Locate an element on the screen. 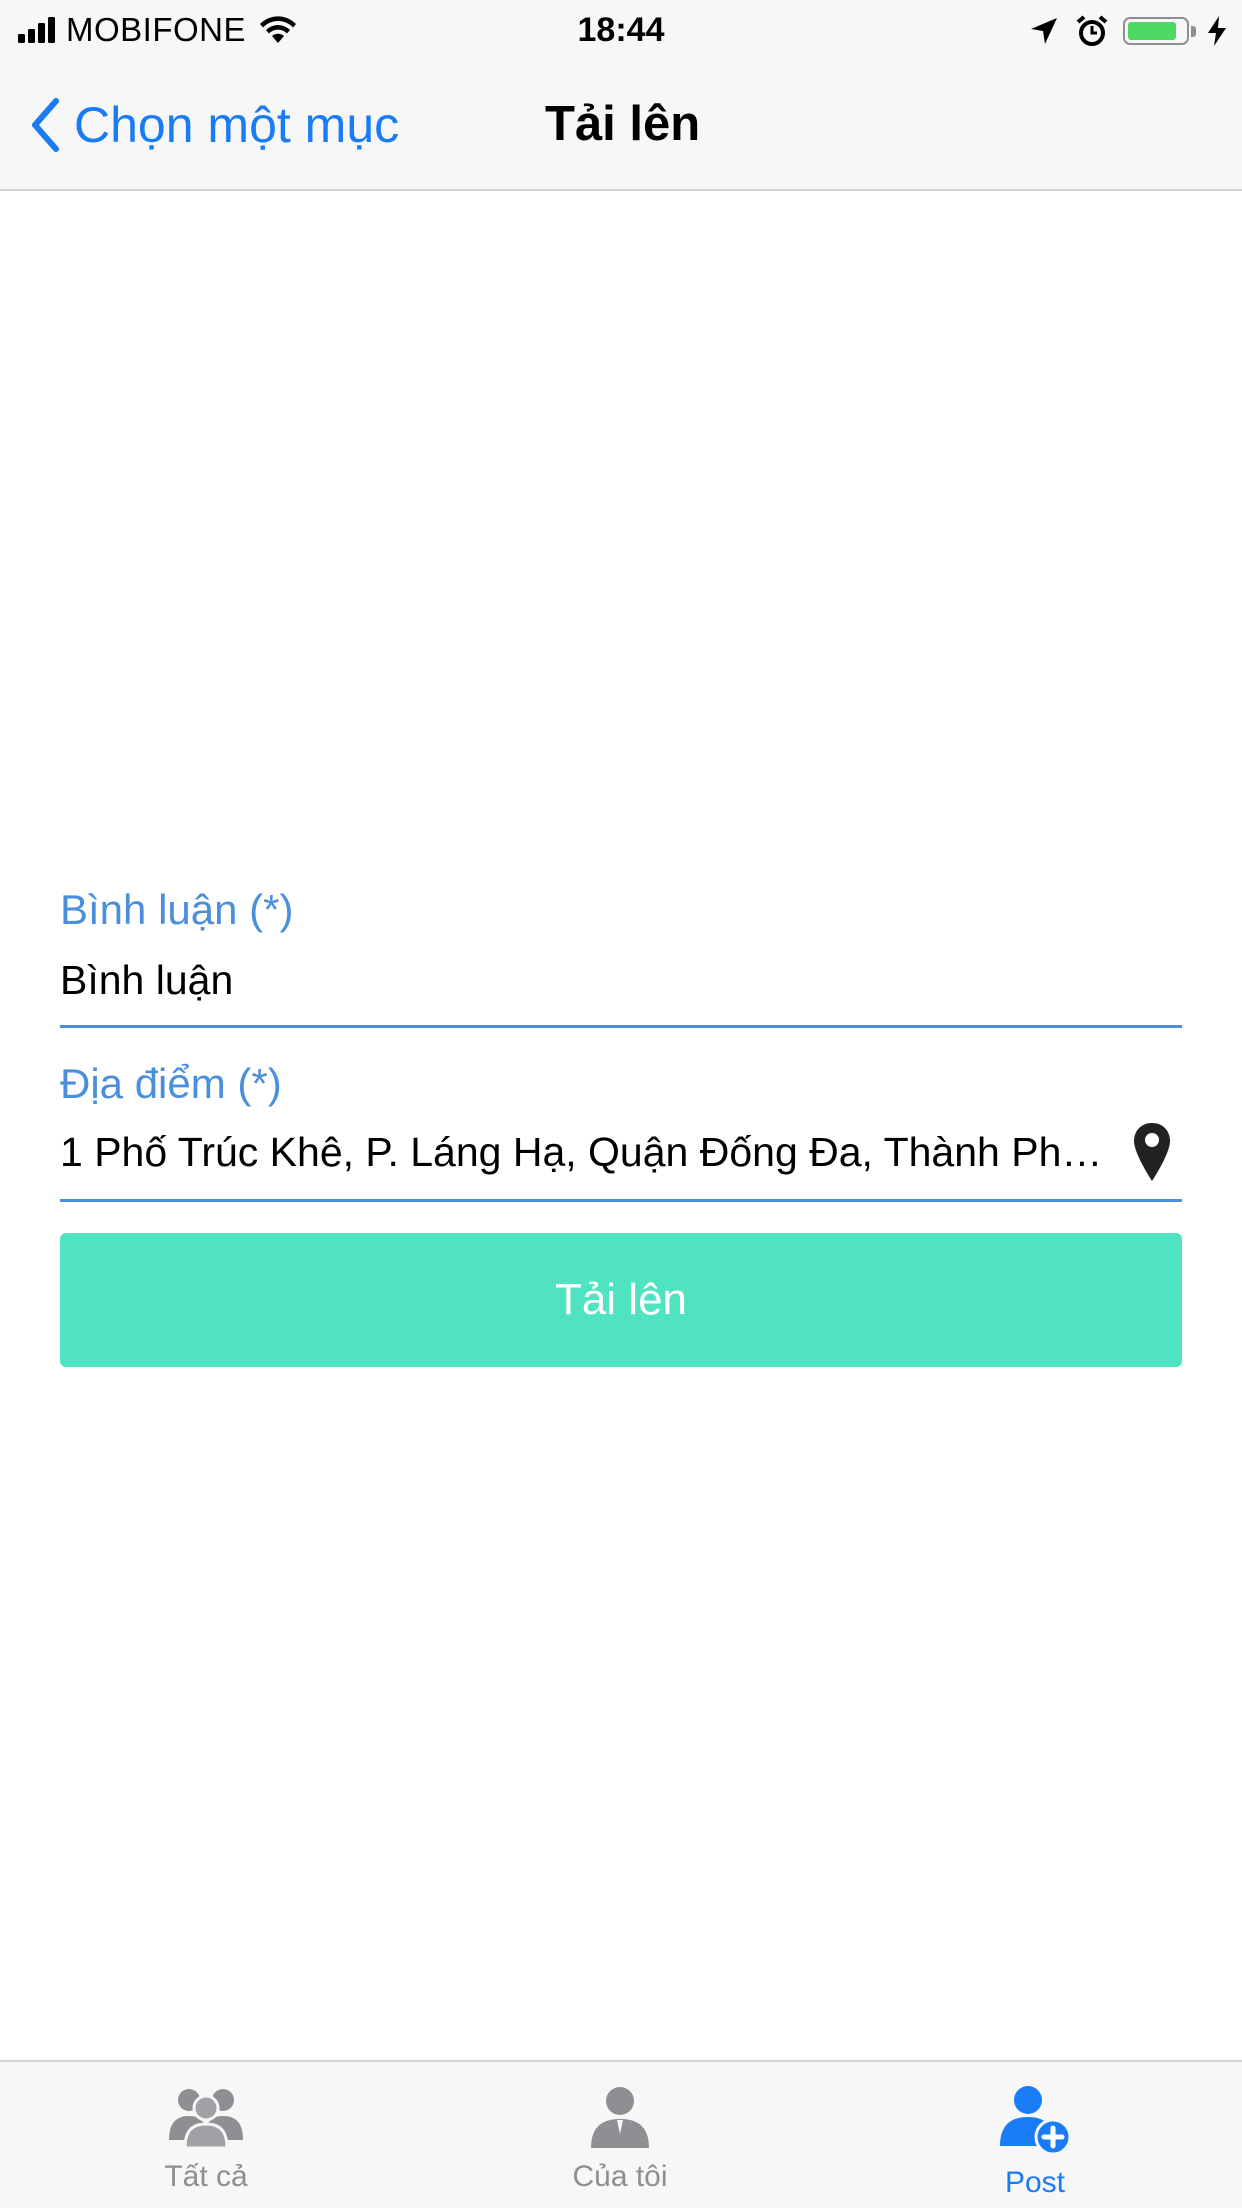 This screenshot has height=2208, width=1242. location-arrow-icon is located at coordinates (1044, 31).